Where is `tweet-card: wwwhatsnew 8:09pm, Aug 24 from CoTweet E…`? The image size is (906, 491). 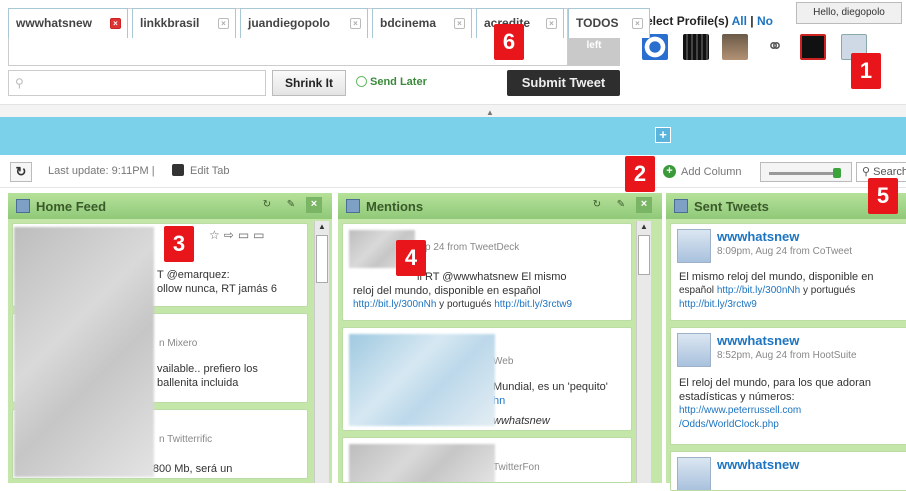
tweet-card: wwwhatsnew 8:09pm, Aug 24 from CoTweet E… is located at coordinates (788, 272).